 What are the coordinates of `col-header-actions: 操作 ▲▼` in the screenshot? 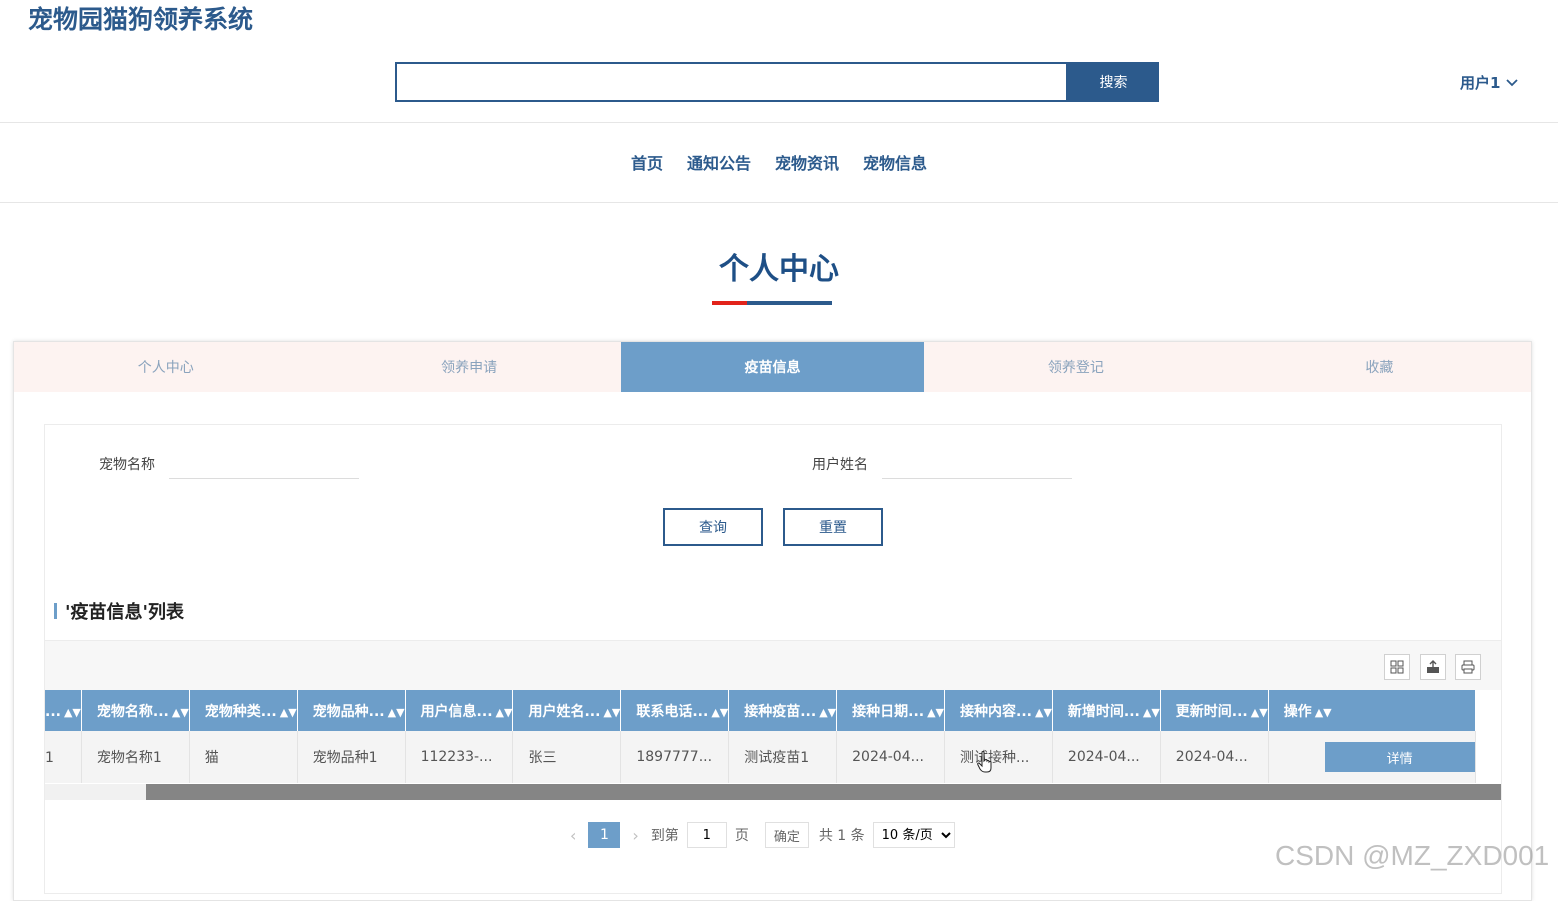 It's located at (1372, 710).